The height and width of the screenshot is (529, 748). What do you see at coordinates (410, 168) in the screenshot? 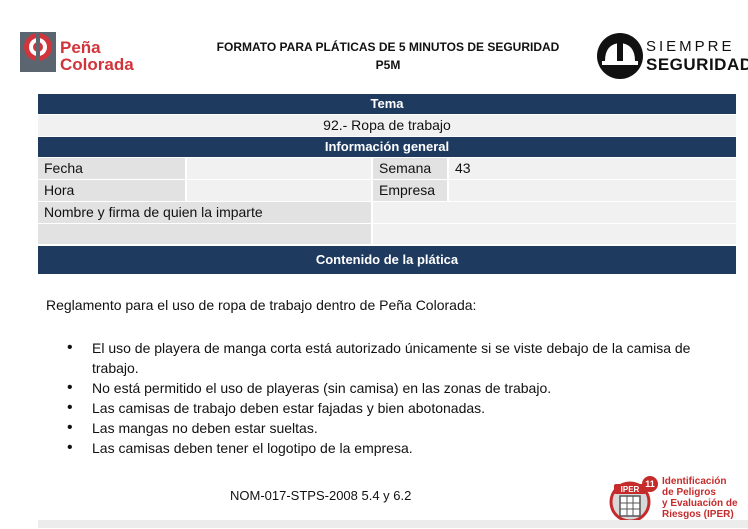
I see `semana-label: Semana` at bounding box center [410, 168].